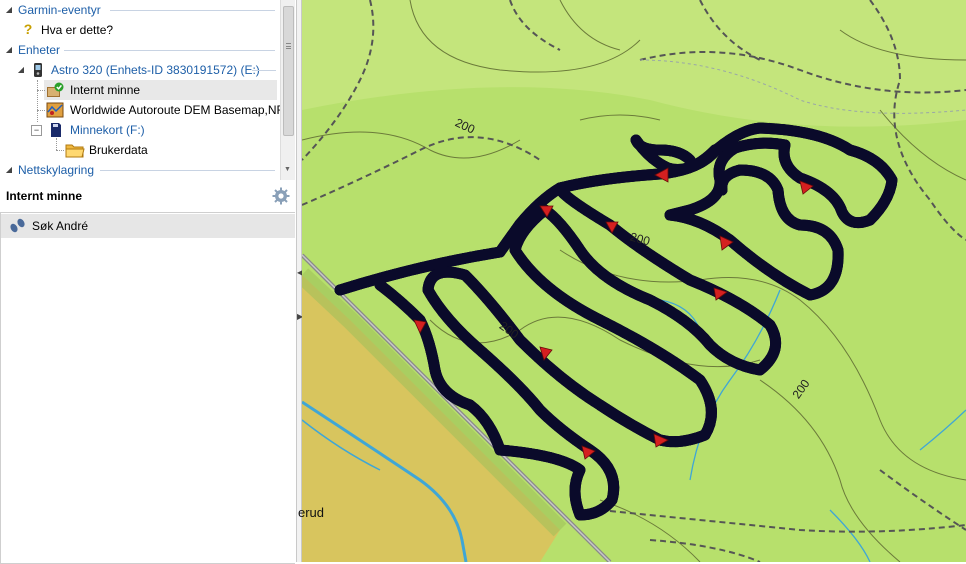 The height and width of the screenshot is (564, 966). I want to click on scroll-down-icon: ▼, so click(287, 169).